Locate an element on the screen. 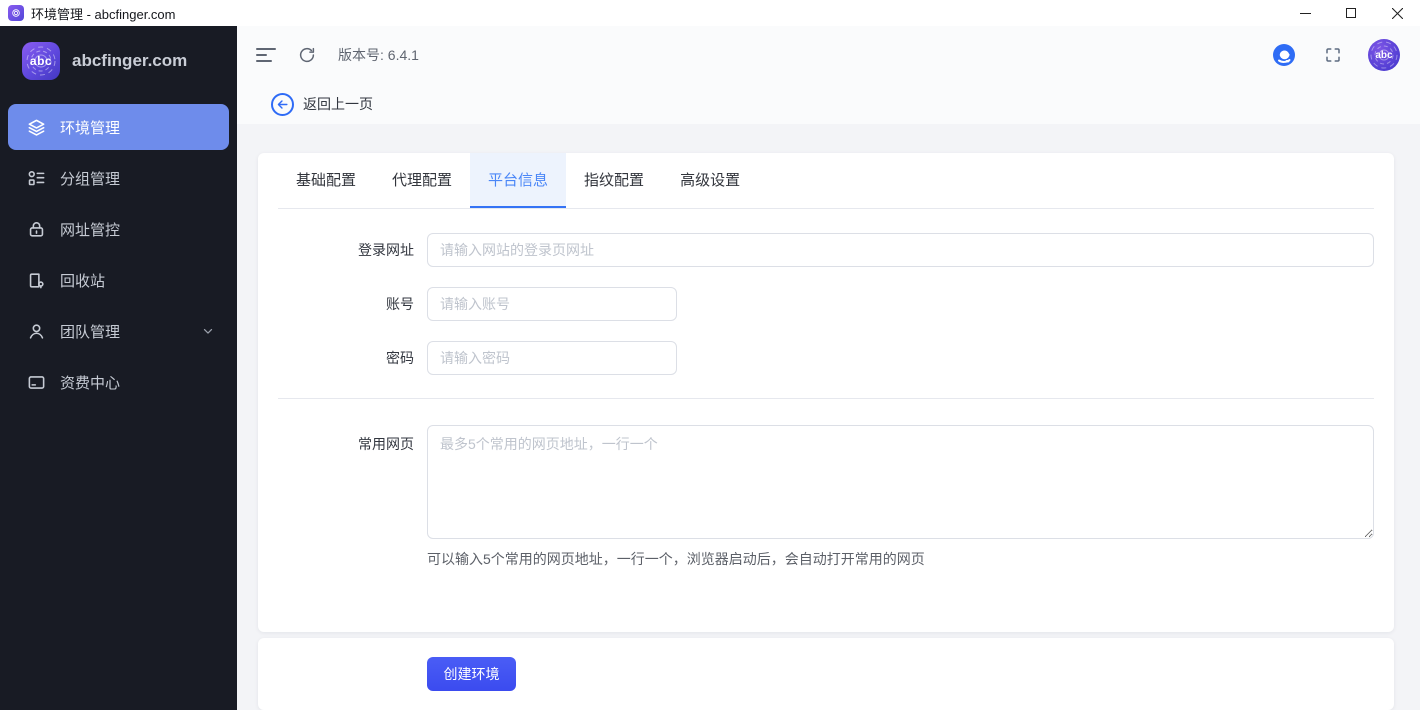 Image resolution: width=1420 pixels, height=710 pixels. common-pages-textarea is located at coordinates (900, 482).